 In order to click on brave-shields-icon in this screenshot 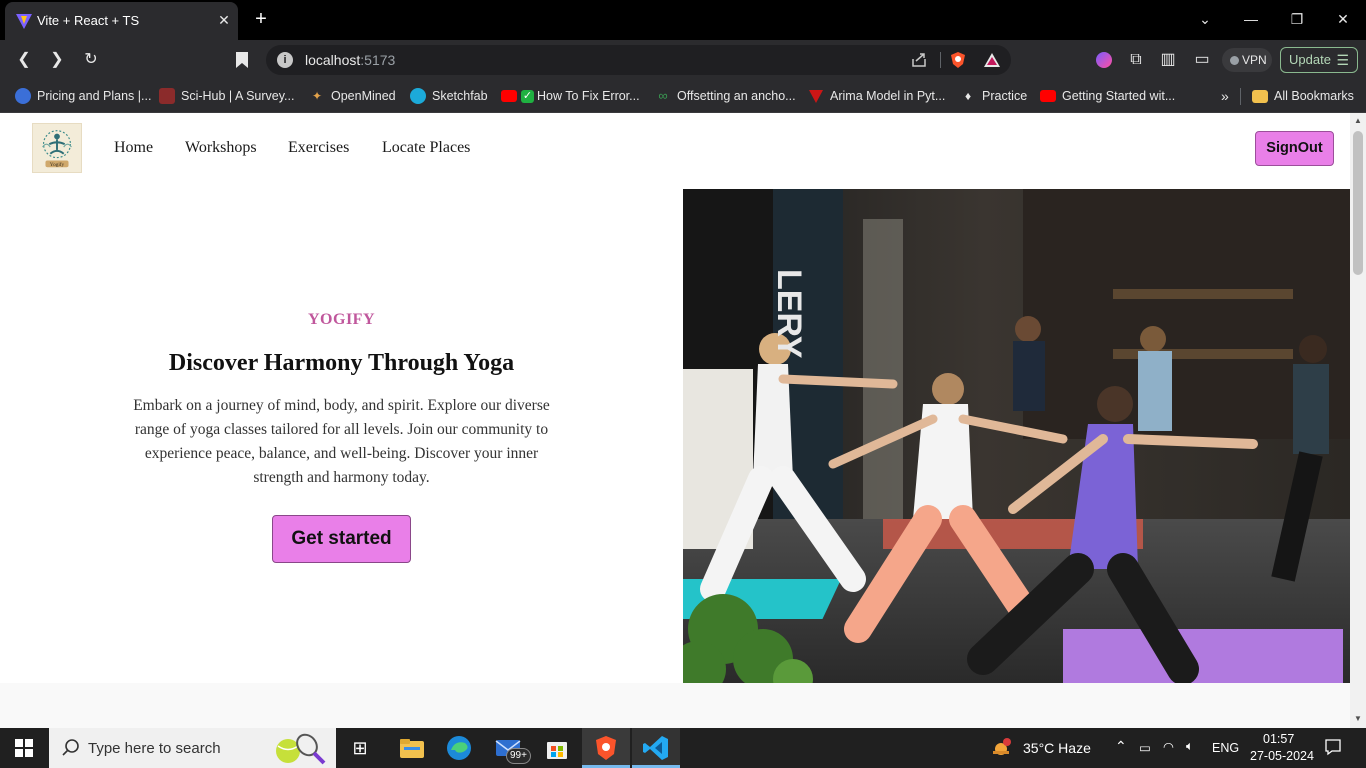, I will do `click(958, 60)`.